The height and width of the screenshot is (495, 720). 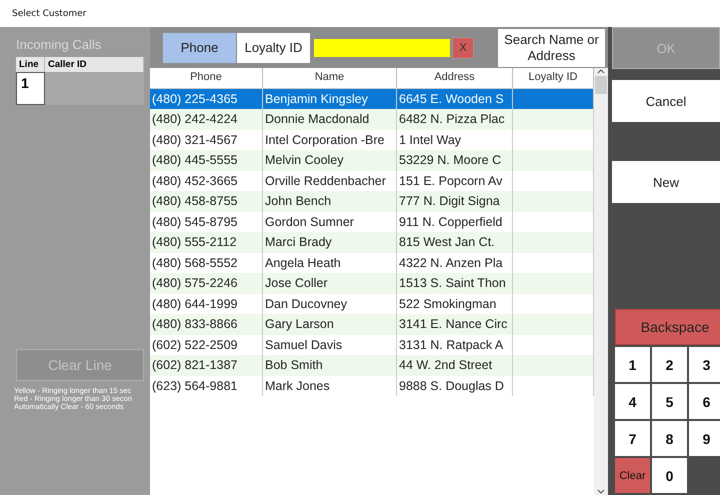 I want to click on digit-key: 4, so click(x=632, y=401).